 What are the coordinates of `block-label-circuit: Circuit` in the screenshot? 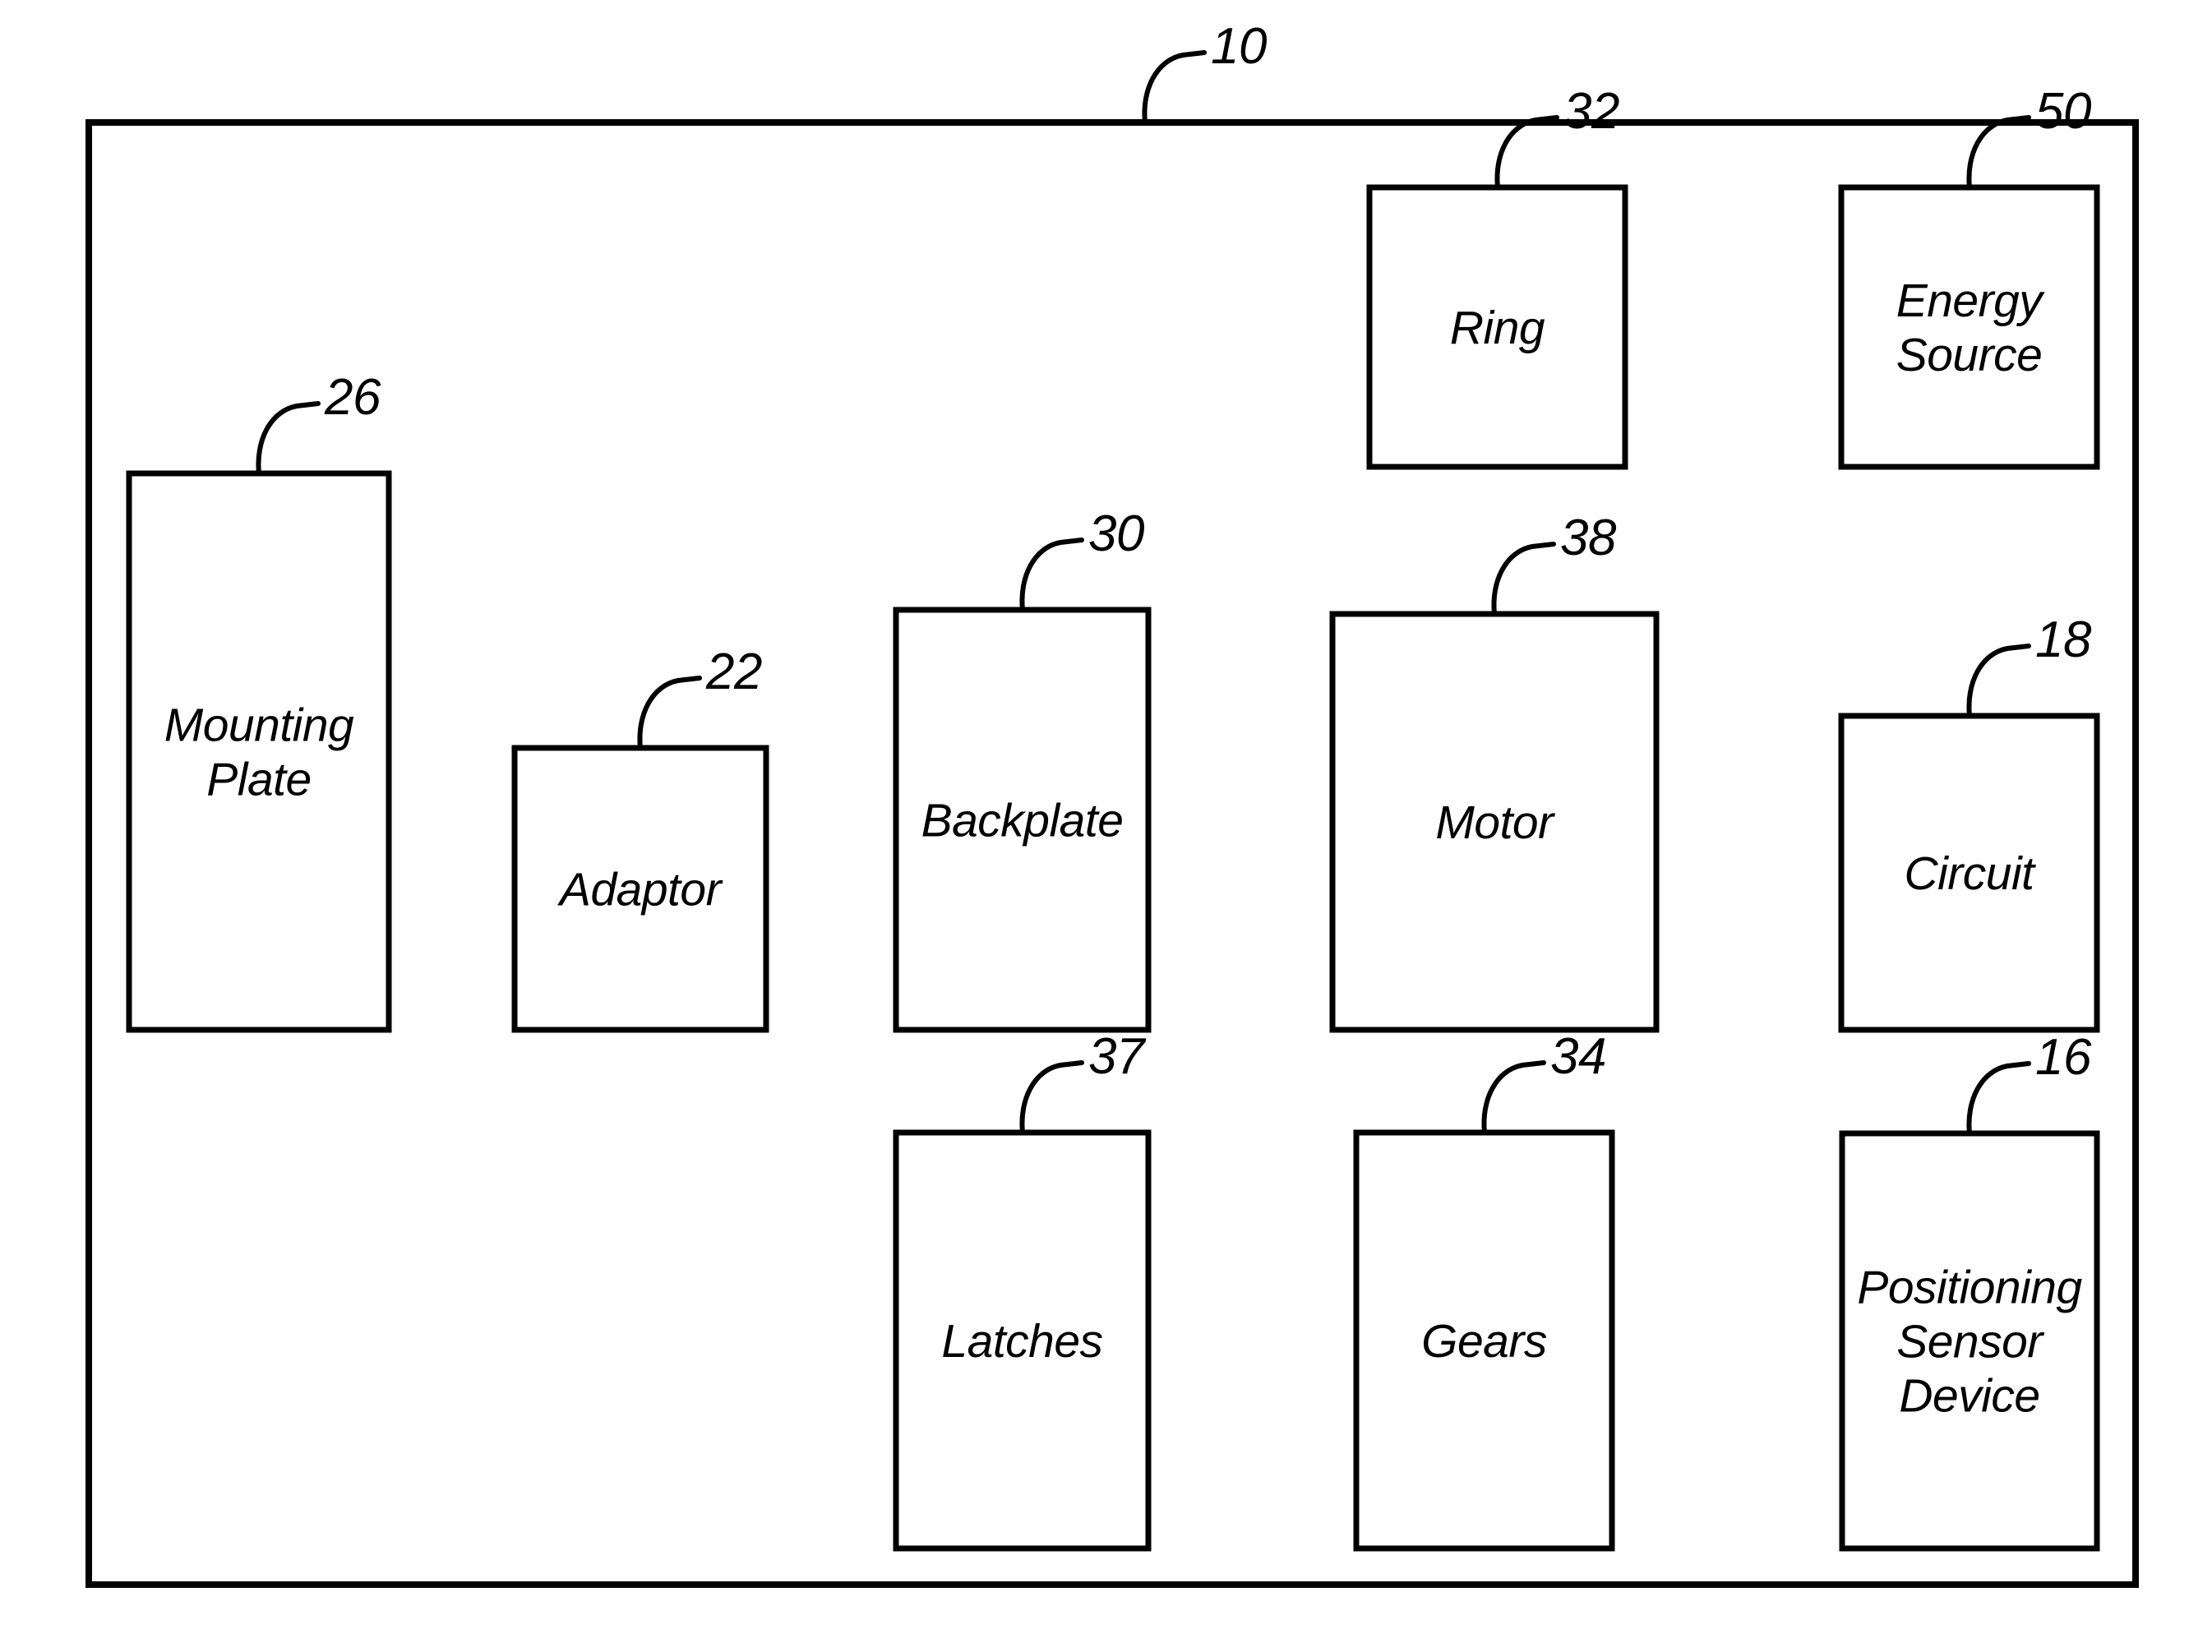 It's located at (1970, 873).